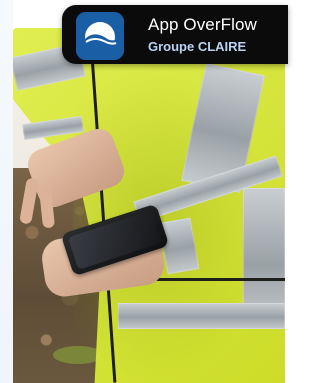  What do you see at coordinates (202, 24) in the screenshot?
I see `app-name: App OverFlow` at bounding box center [202, 24].